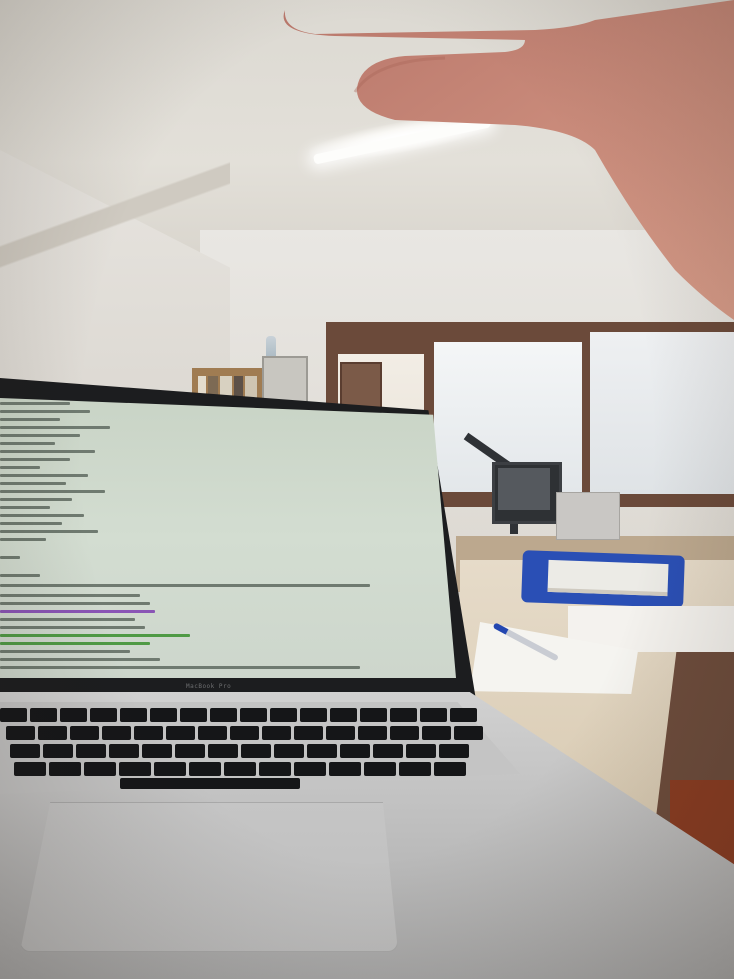 The height and width of the screenshot is (979, 734). I want to click on desktop-monitor-screen, so click(524, 489).